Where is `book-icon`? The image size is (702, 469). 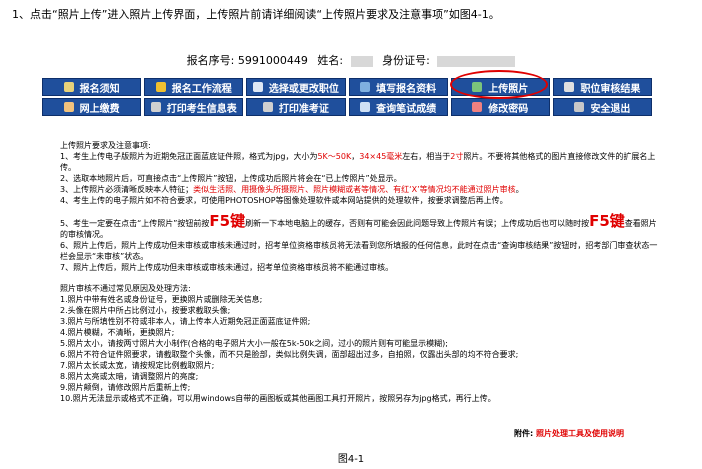
book-icon is located at coordinates (68, 87).